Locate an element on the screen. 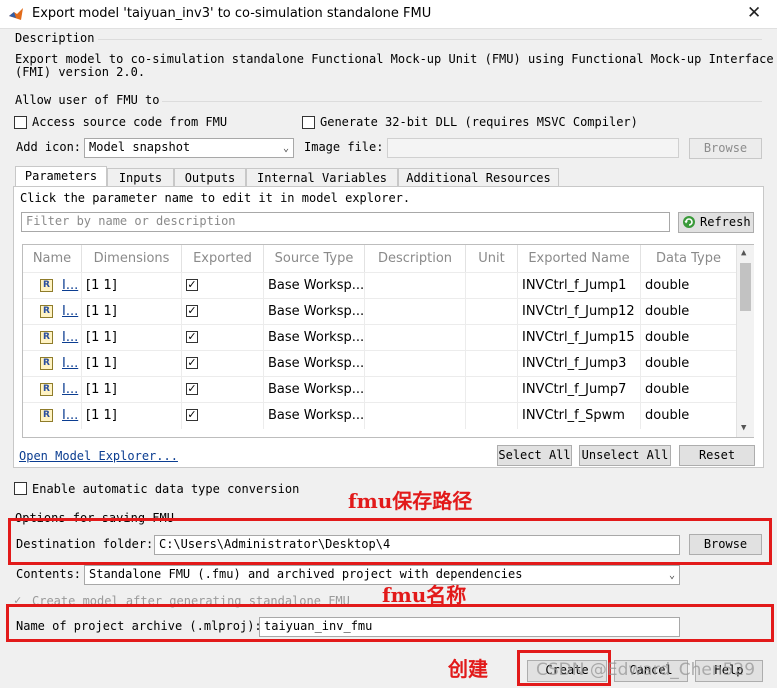 The width and height of the screenshot is (777, 688). parameter-filter-input: Filter by name or description is located at coordinates (345, 222).